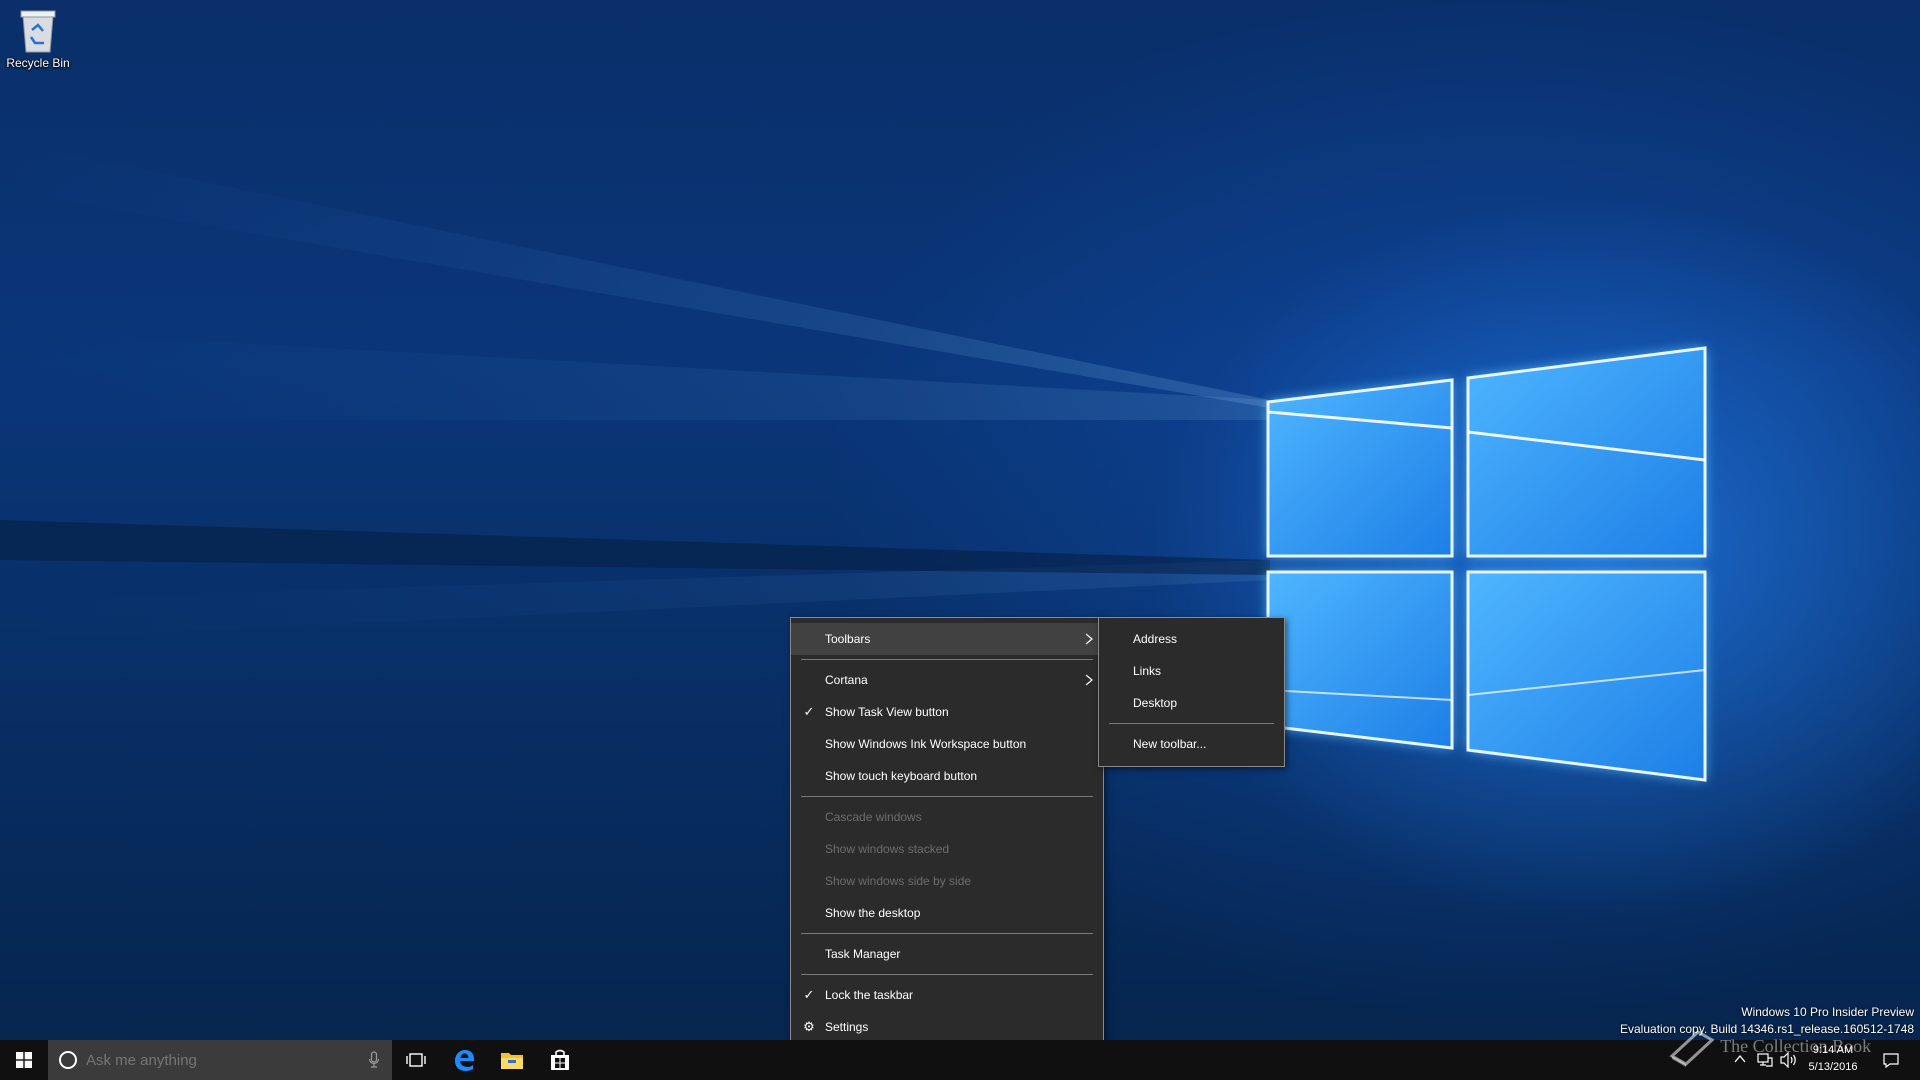  Describe the element at coordinates (947, 817) in the screenshot. I see `menu-item-cascade-windows: Cascade windows` at that location.